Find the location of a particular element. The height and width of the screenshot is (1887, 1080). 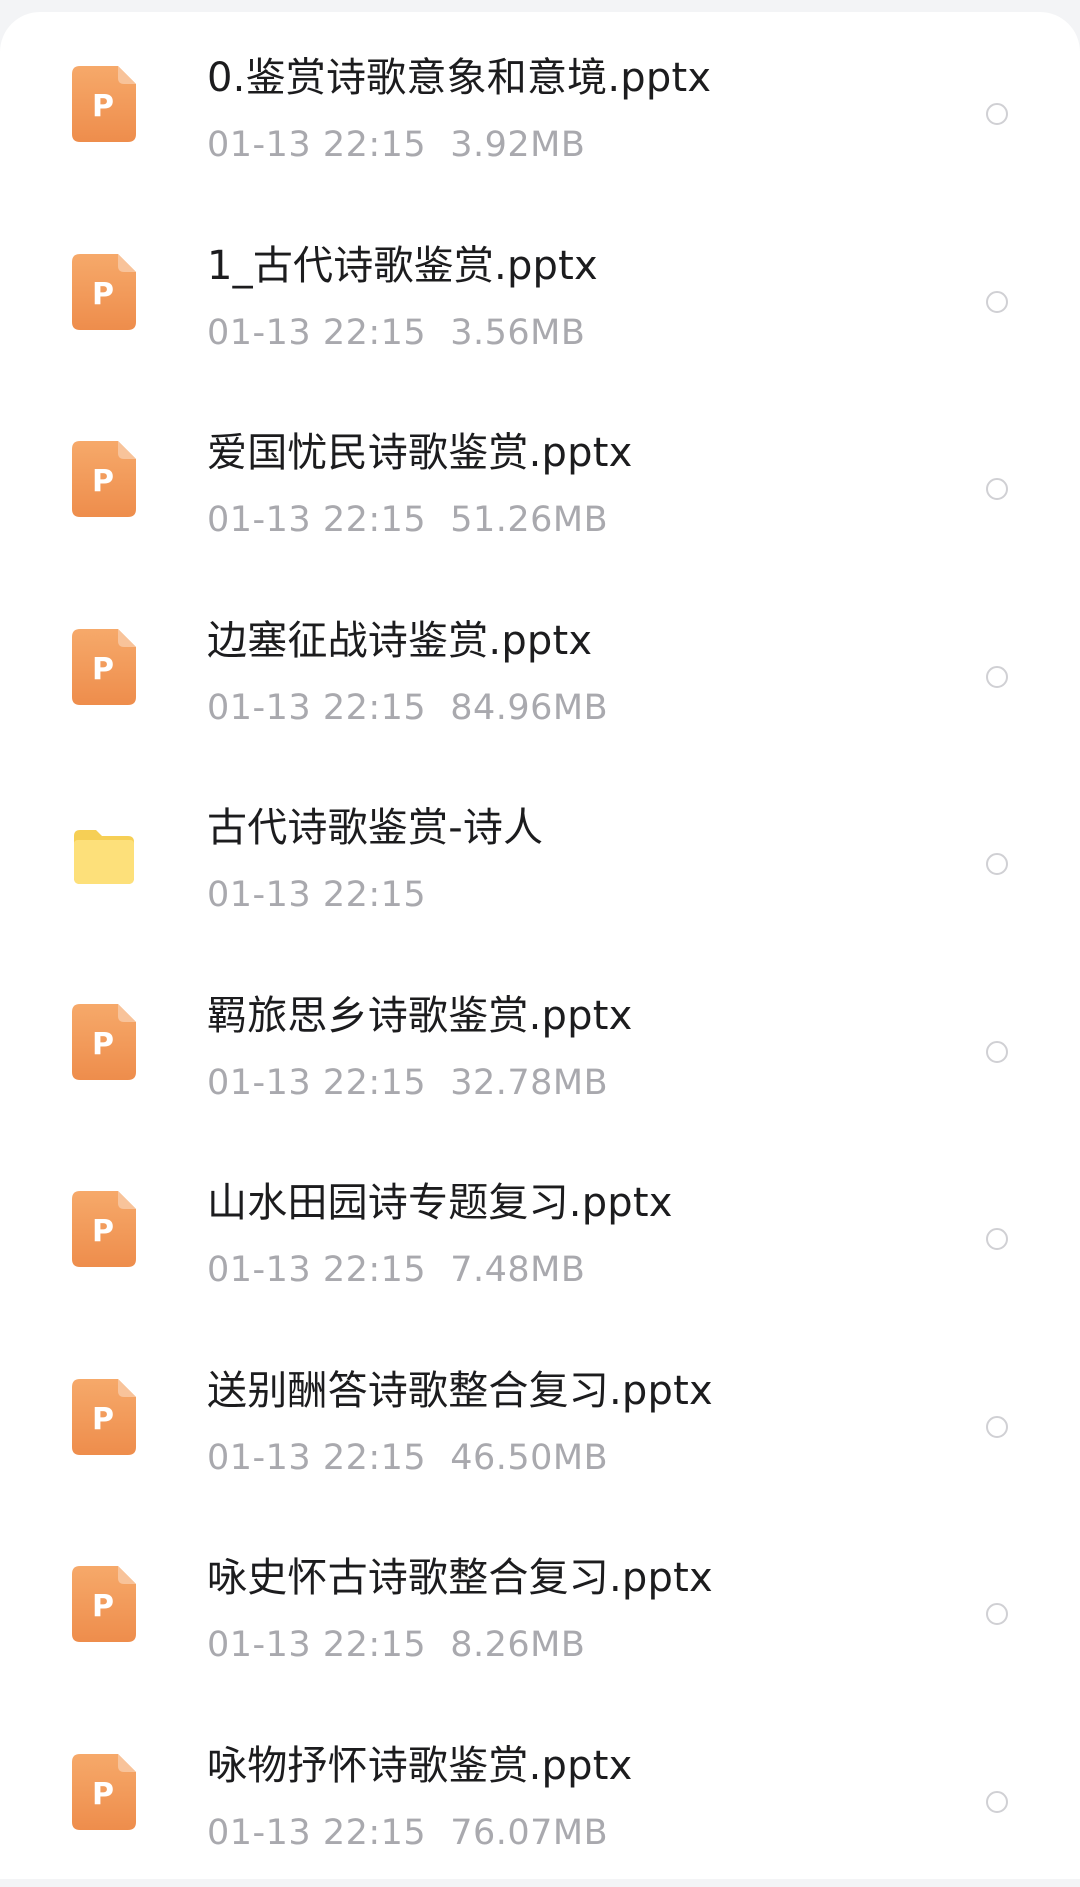

file-name: 山水田园诗专题复习.pptx is located at coordinates (440, 1203).